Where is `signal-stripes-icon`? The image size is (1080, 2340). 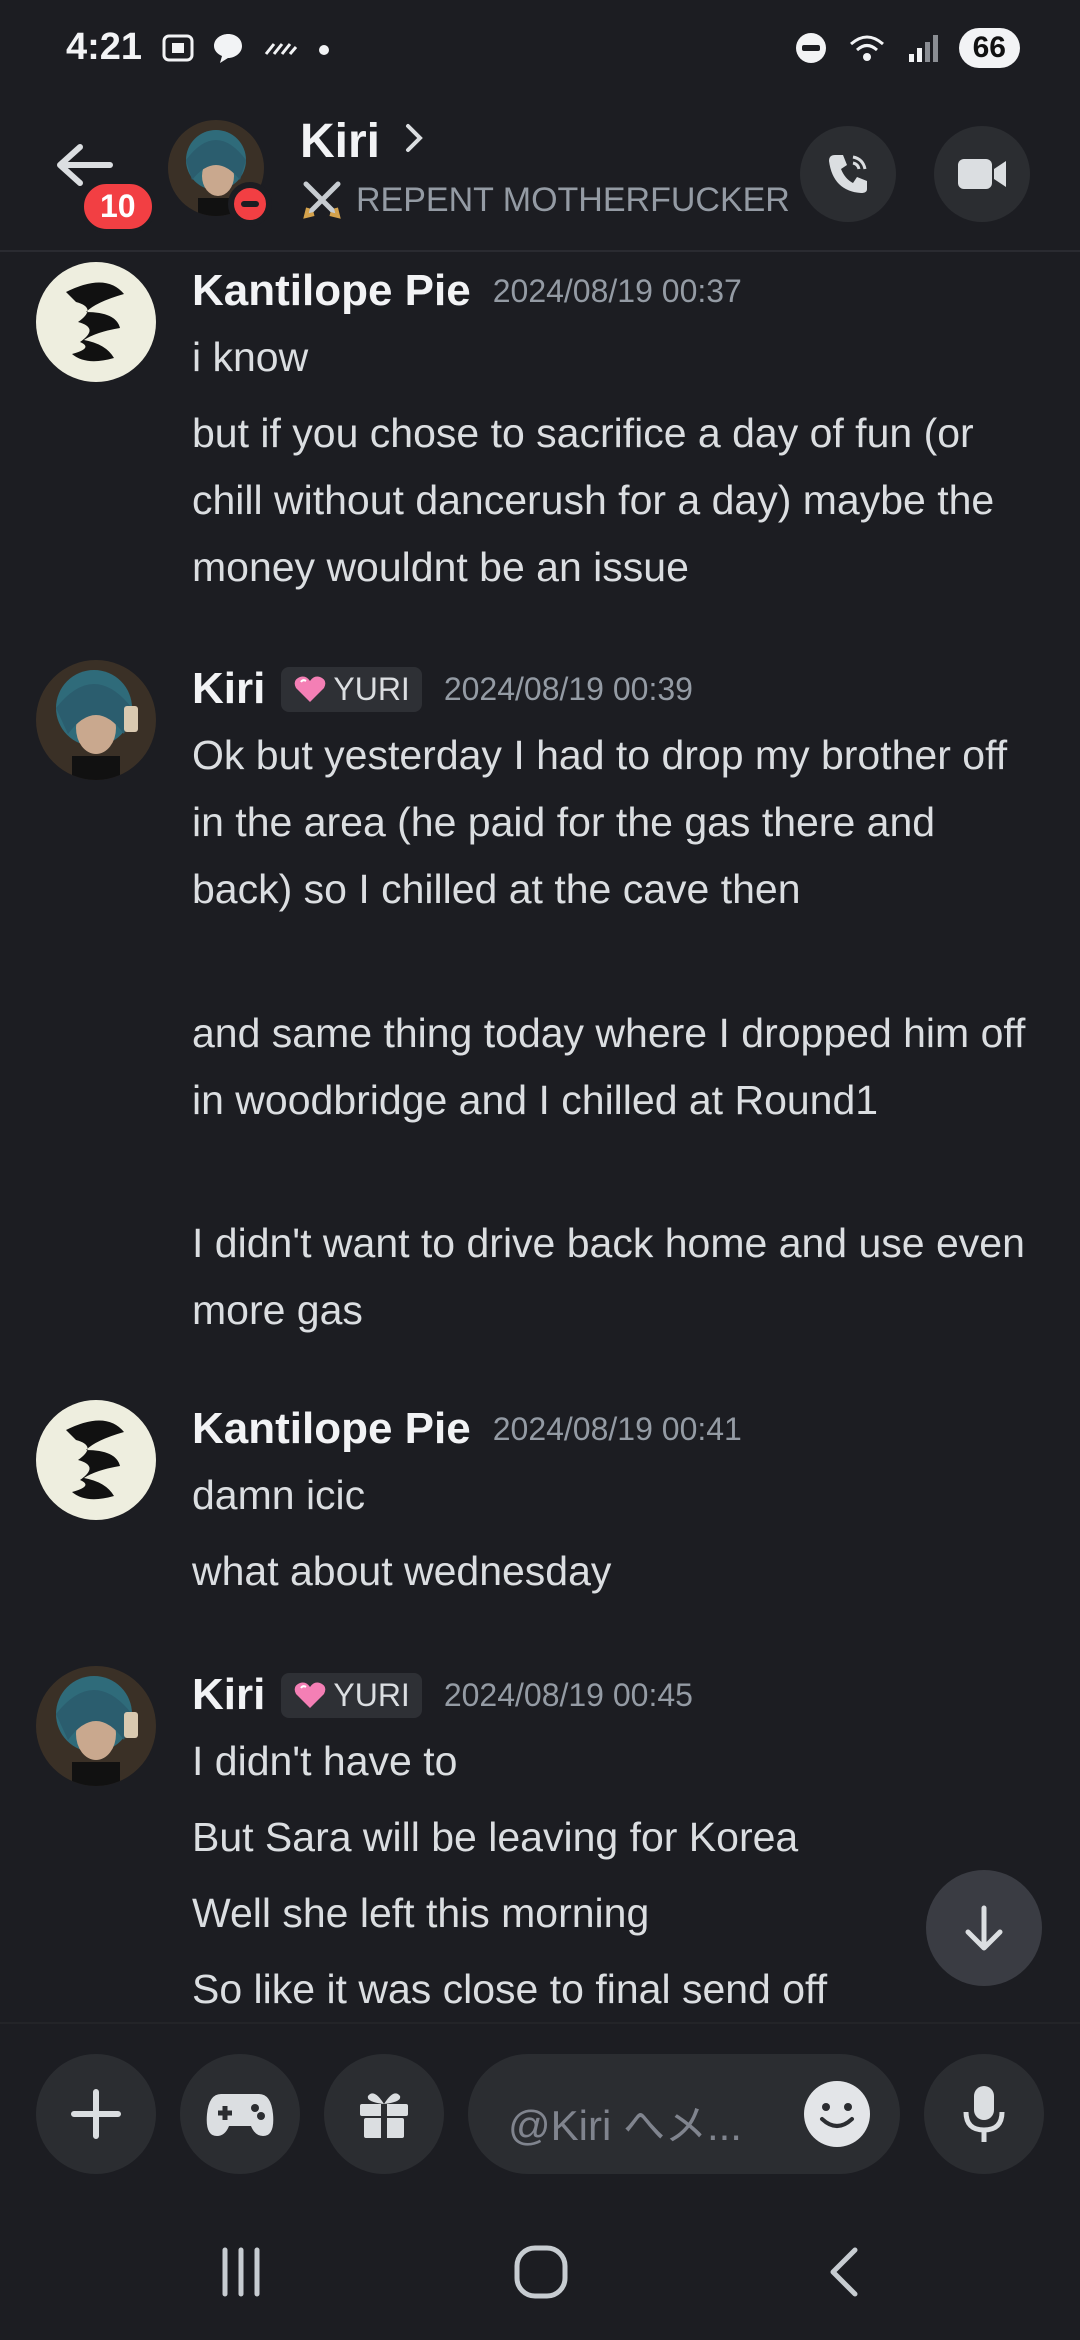
signal-stripes-icon is located at coordinates (281, 49).